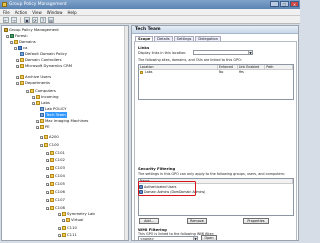 Image resolution: width=320 pixels, height=243 pixels. I want to click on tree-item: − Departments, so click(33, 83).